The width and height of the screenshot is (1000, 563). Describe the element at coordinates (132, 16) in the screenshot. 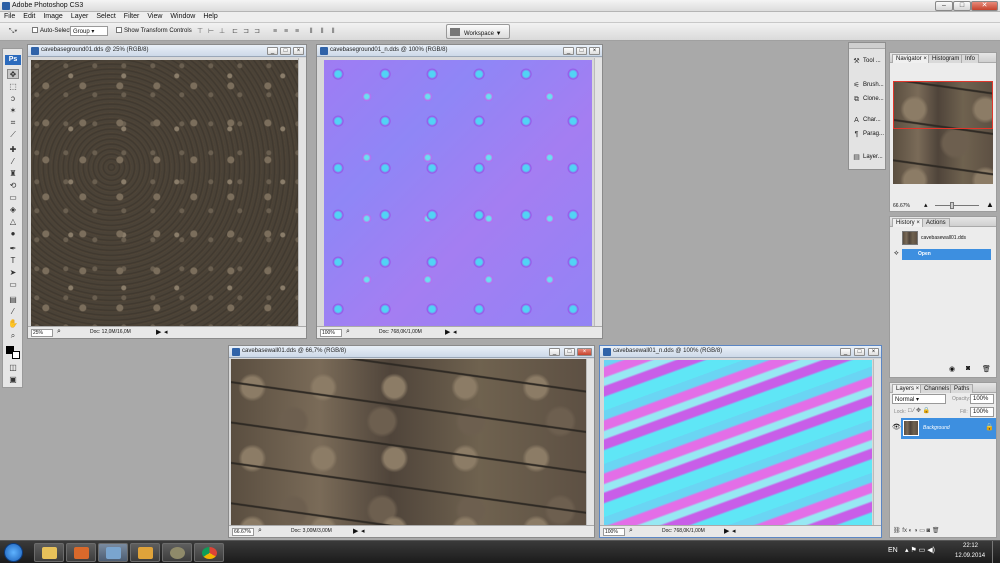

I see `menu-filter: Filter` at that location.